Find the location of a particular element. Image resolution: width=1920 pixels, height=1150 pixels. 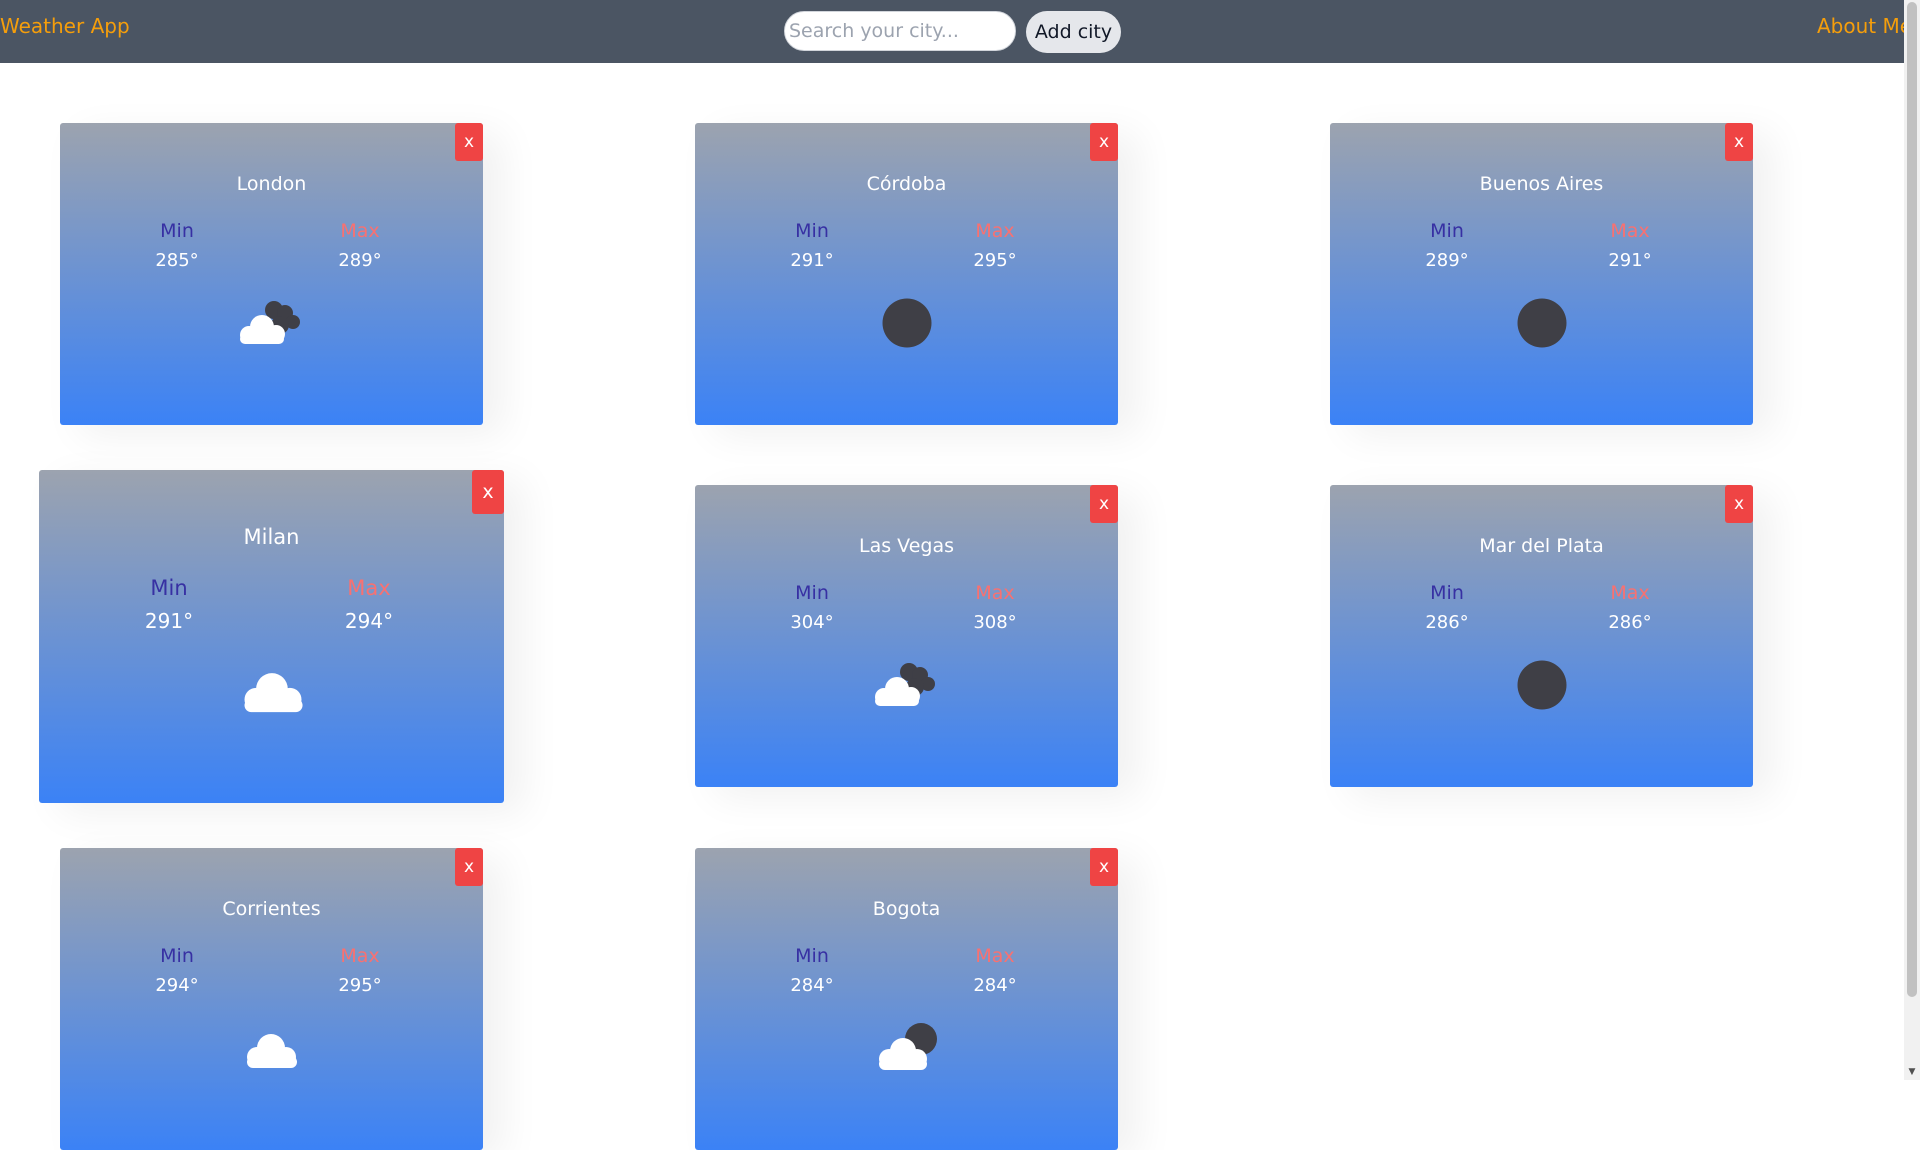

top-navbar: Weather App Add city About Me is located at coordinates (956, 31).